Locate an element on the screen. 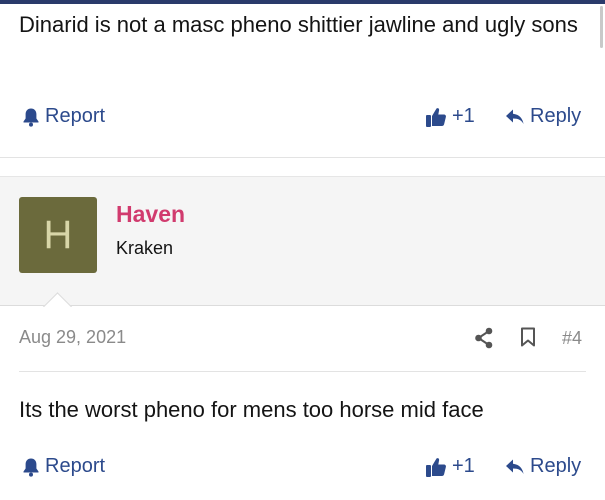 The image size is (605, 500). avatar-letter: H is located at coordinates (58, 234).